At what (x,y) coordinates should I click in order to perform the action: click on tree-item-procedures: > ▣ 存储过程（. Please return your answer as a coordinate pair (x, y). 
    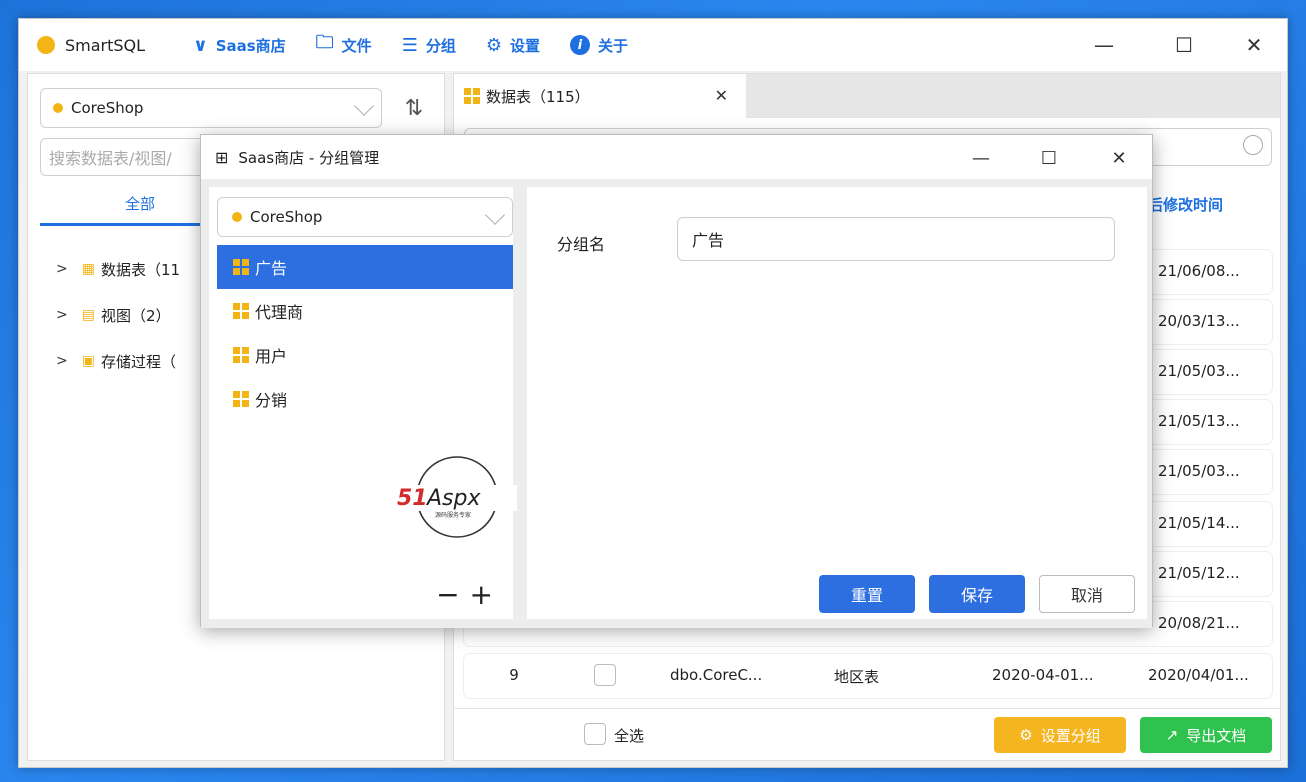
    Looking at the image, I should click on (116, 361).